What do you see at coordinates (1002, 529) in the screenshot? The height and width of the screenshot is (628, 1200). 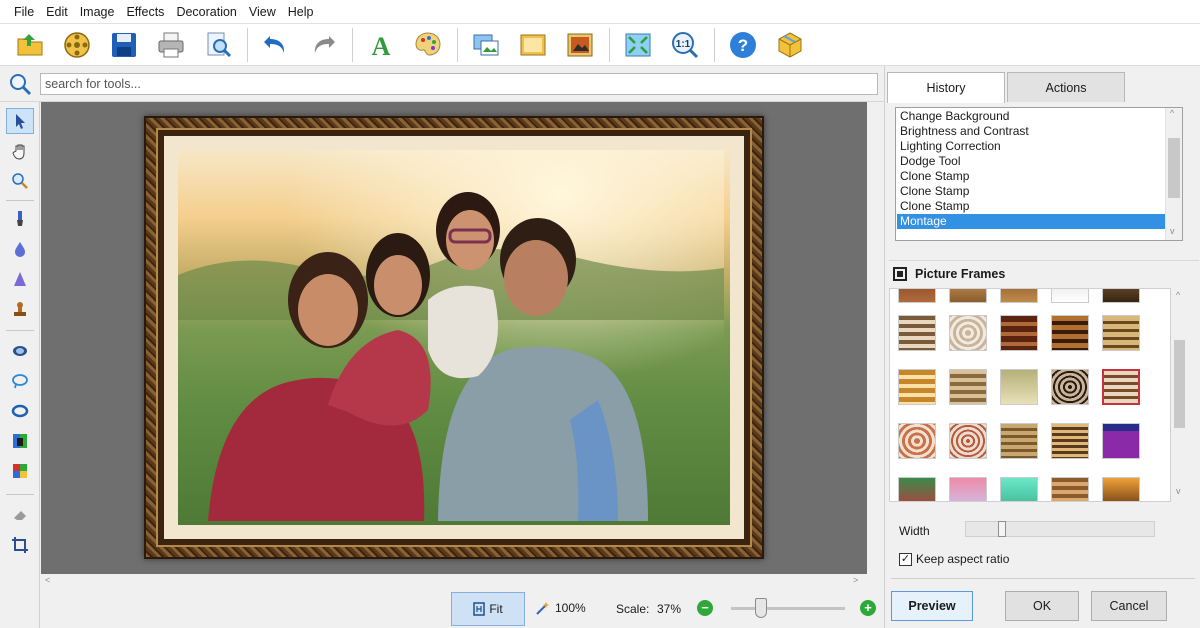 I see `width-slider-thumb` at bounding box center [1002, 529].